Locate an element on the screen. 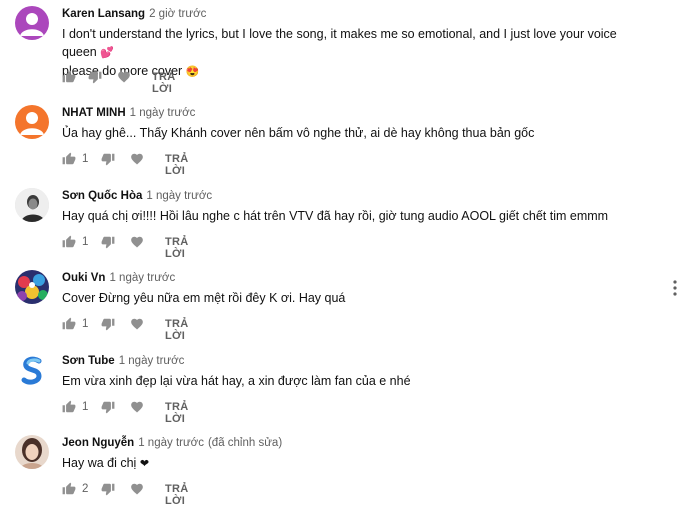  comment-header: Ouki Vn 1 ngày trước is located at coordinates (118, 278).